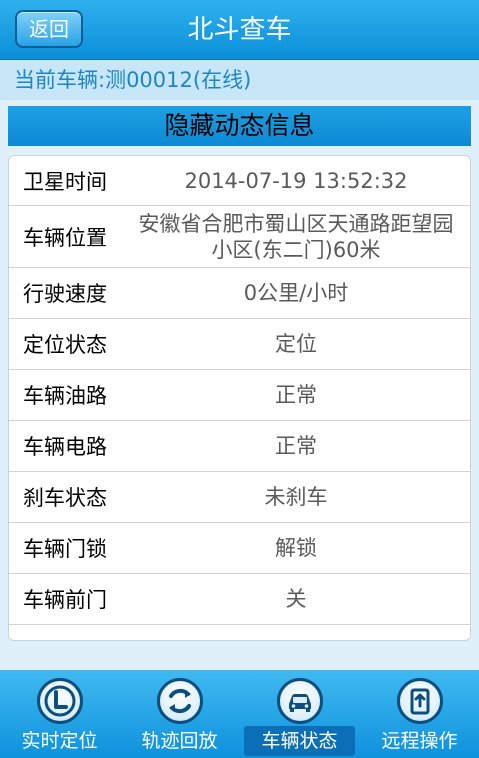 Image resolution: width=479 pixels, height=758 pixels. I want to click on table-row-door-lock: 车辆门锁 解锁, so click(239, 548).